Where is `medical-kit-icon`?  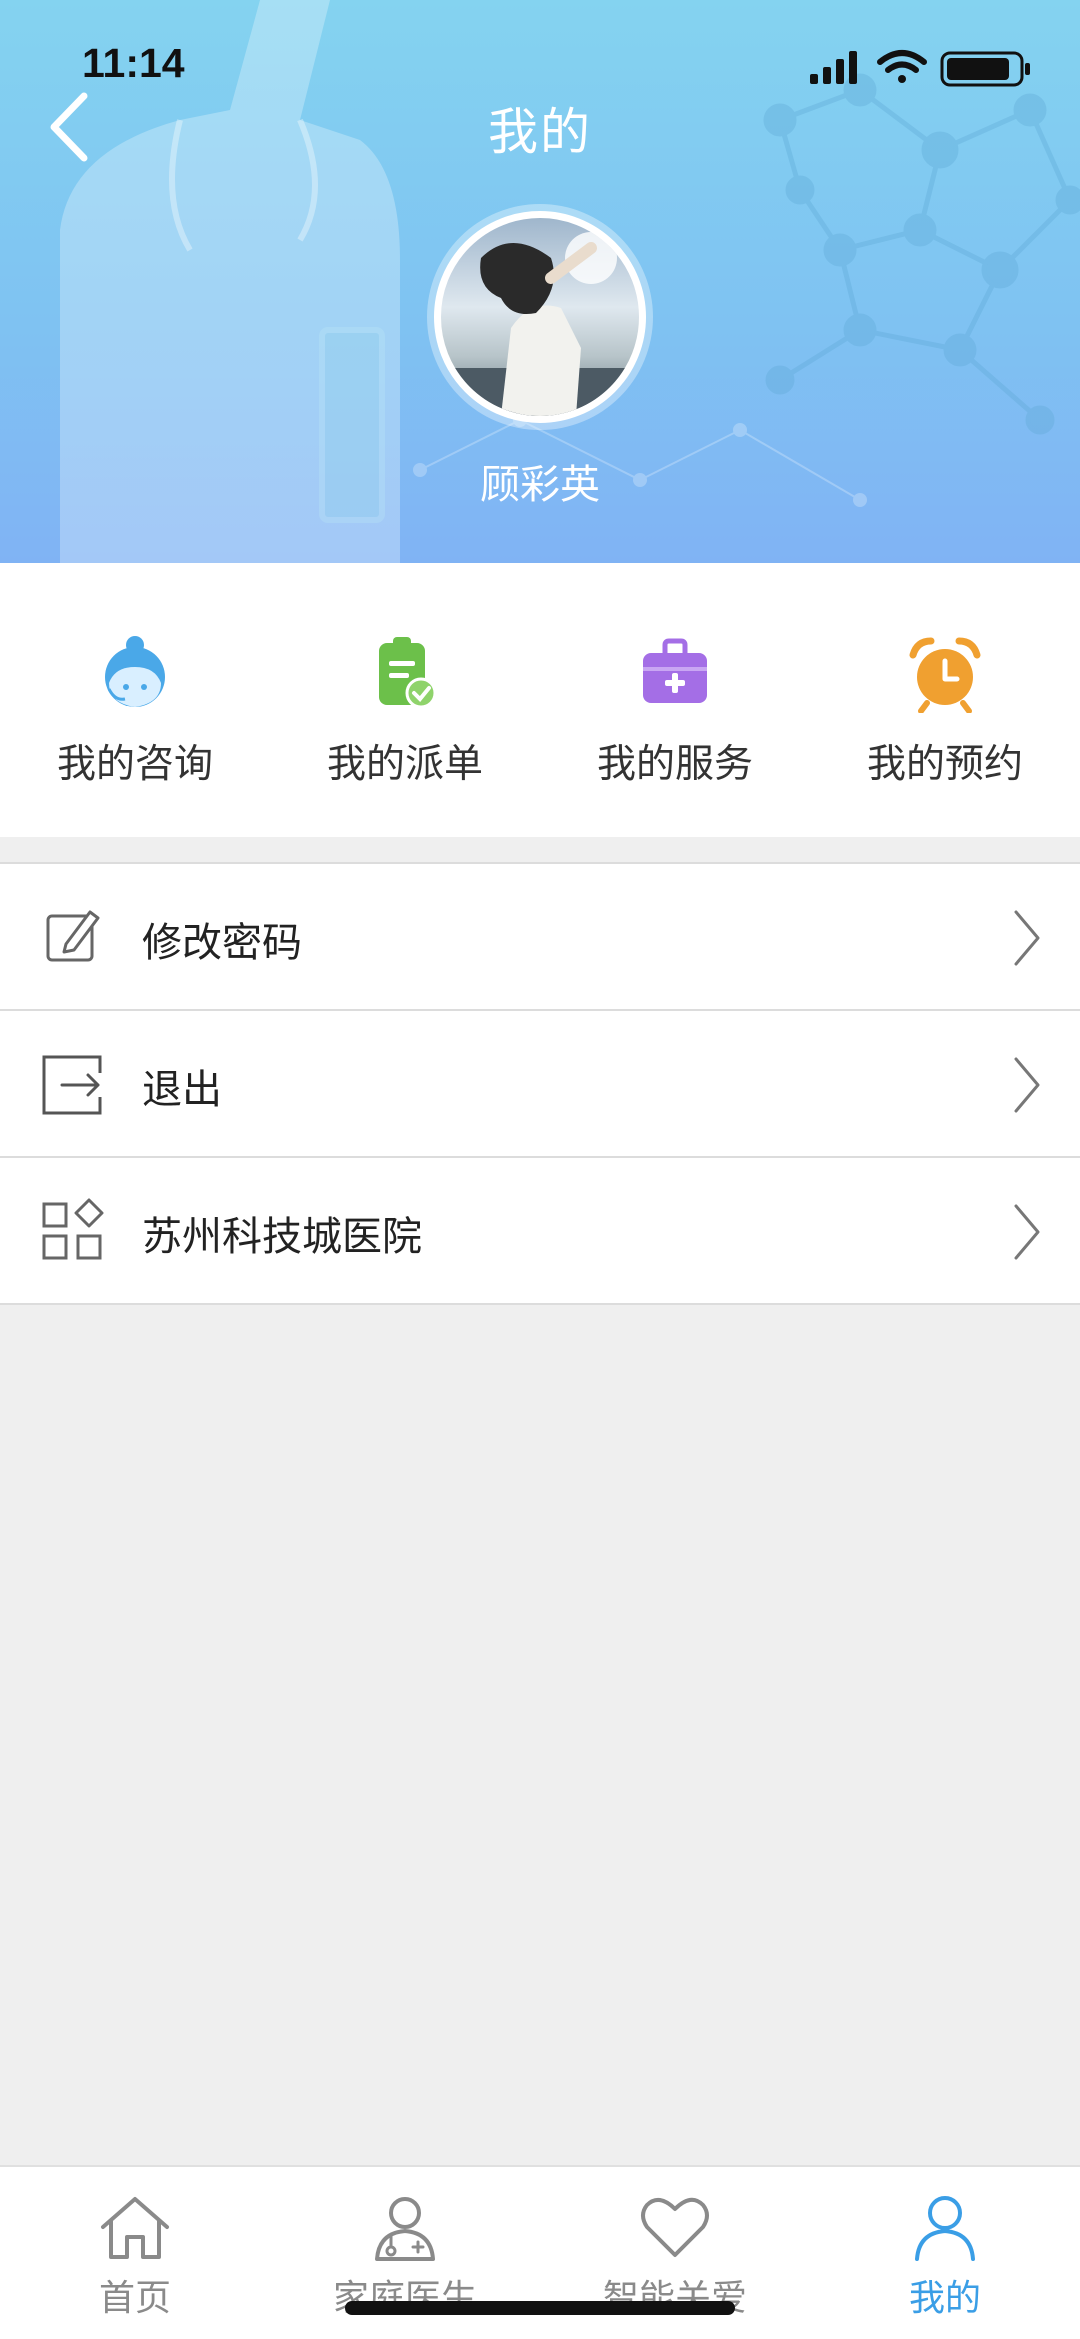 medical-kit-icon is located at coordinates (675, 670).